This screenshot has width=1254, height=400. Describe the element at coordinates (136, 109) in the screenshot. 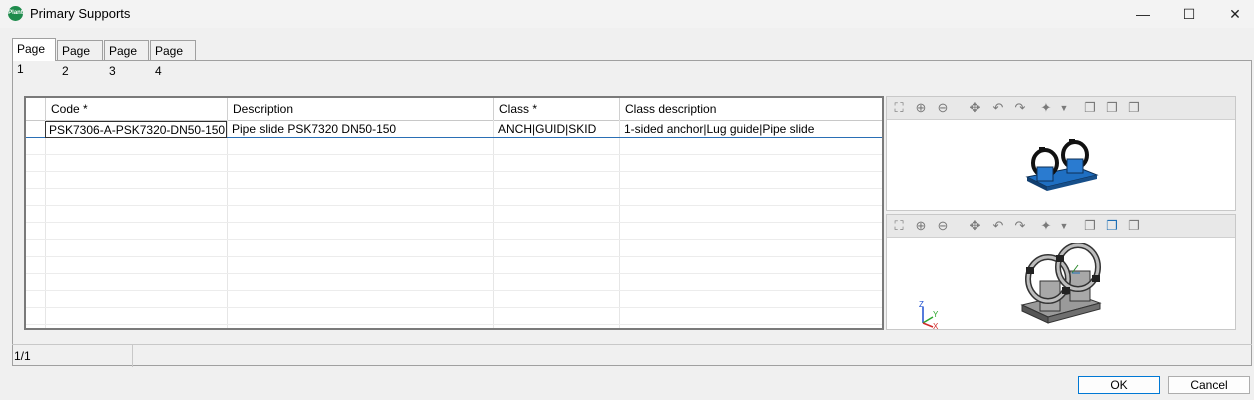

I see `column-header-code: Code *` at that location.